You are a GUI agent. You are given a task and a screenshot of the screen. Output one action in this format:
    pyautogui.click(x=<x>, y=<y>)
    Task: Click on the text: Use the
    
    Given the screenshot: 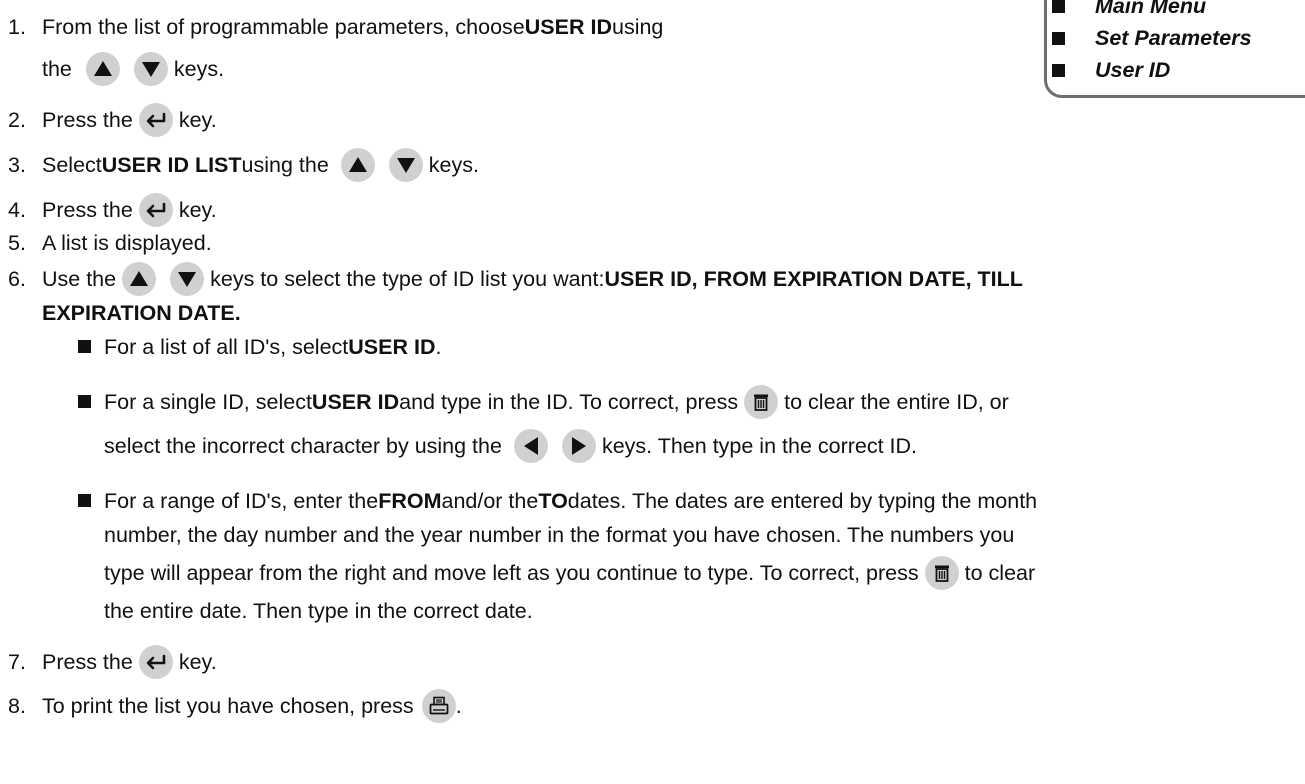 What is the action you would take?
    pyautogui.click(x=79, y=278)
    